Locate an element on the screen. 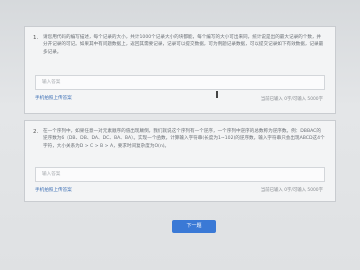 The image size is (360, 270). photo-upload-link-1: 手机拍照上传答案 is located at coordinates (53, 98).